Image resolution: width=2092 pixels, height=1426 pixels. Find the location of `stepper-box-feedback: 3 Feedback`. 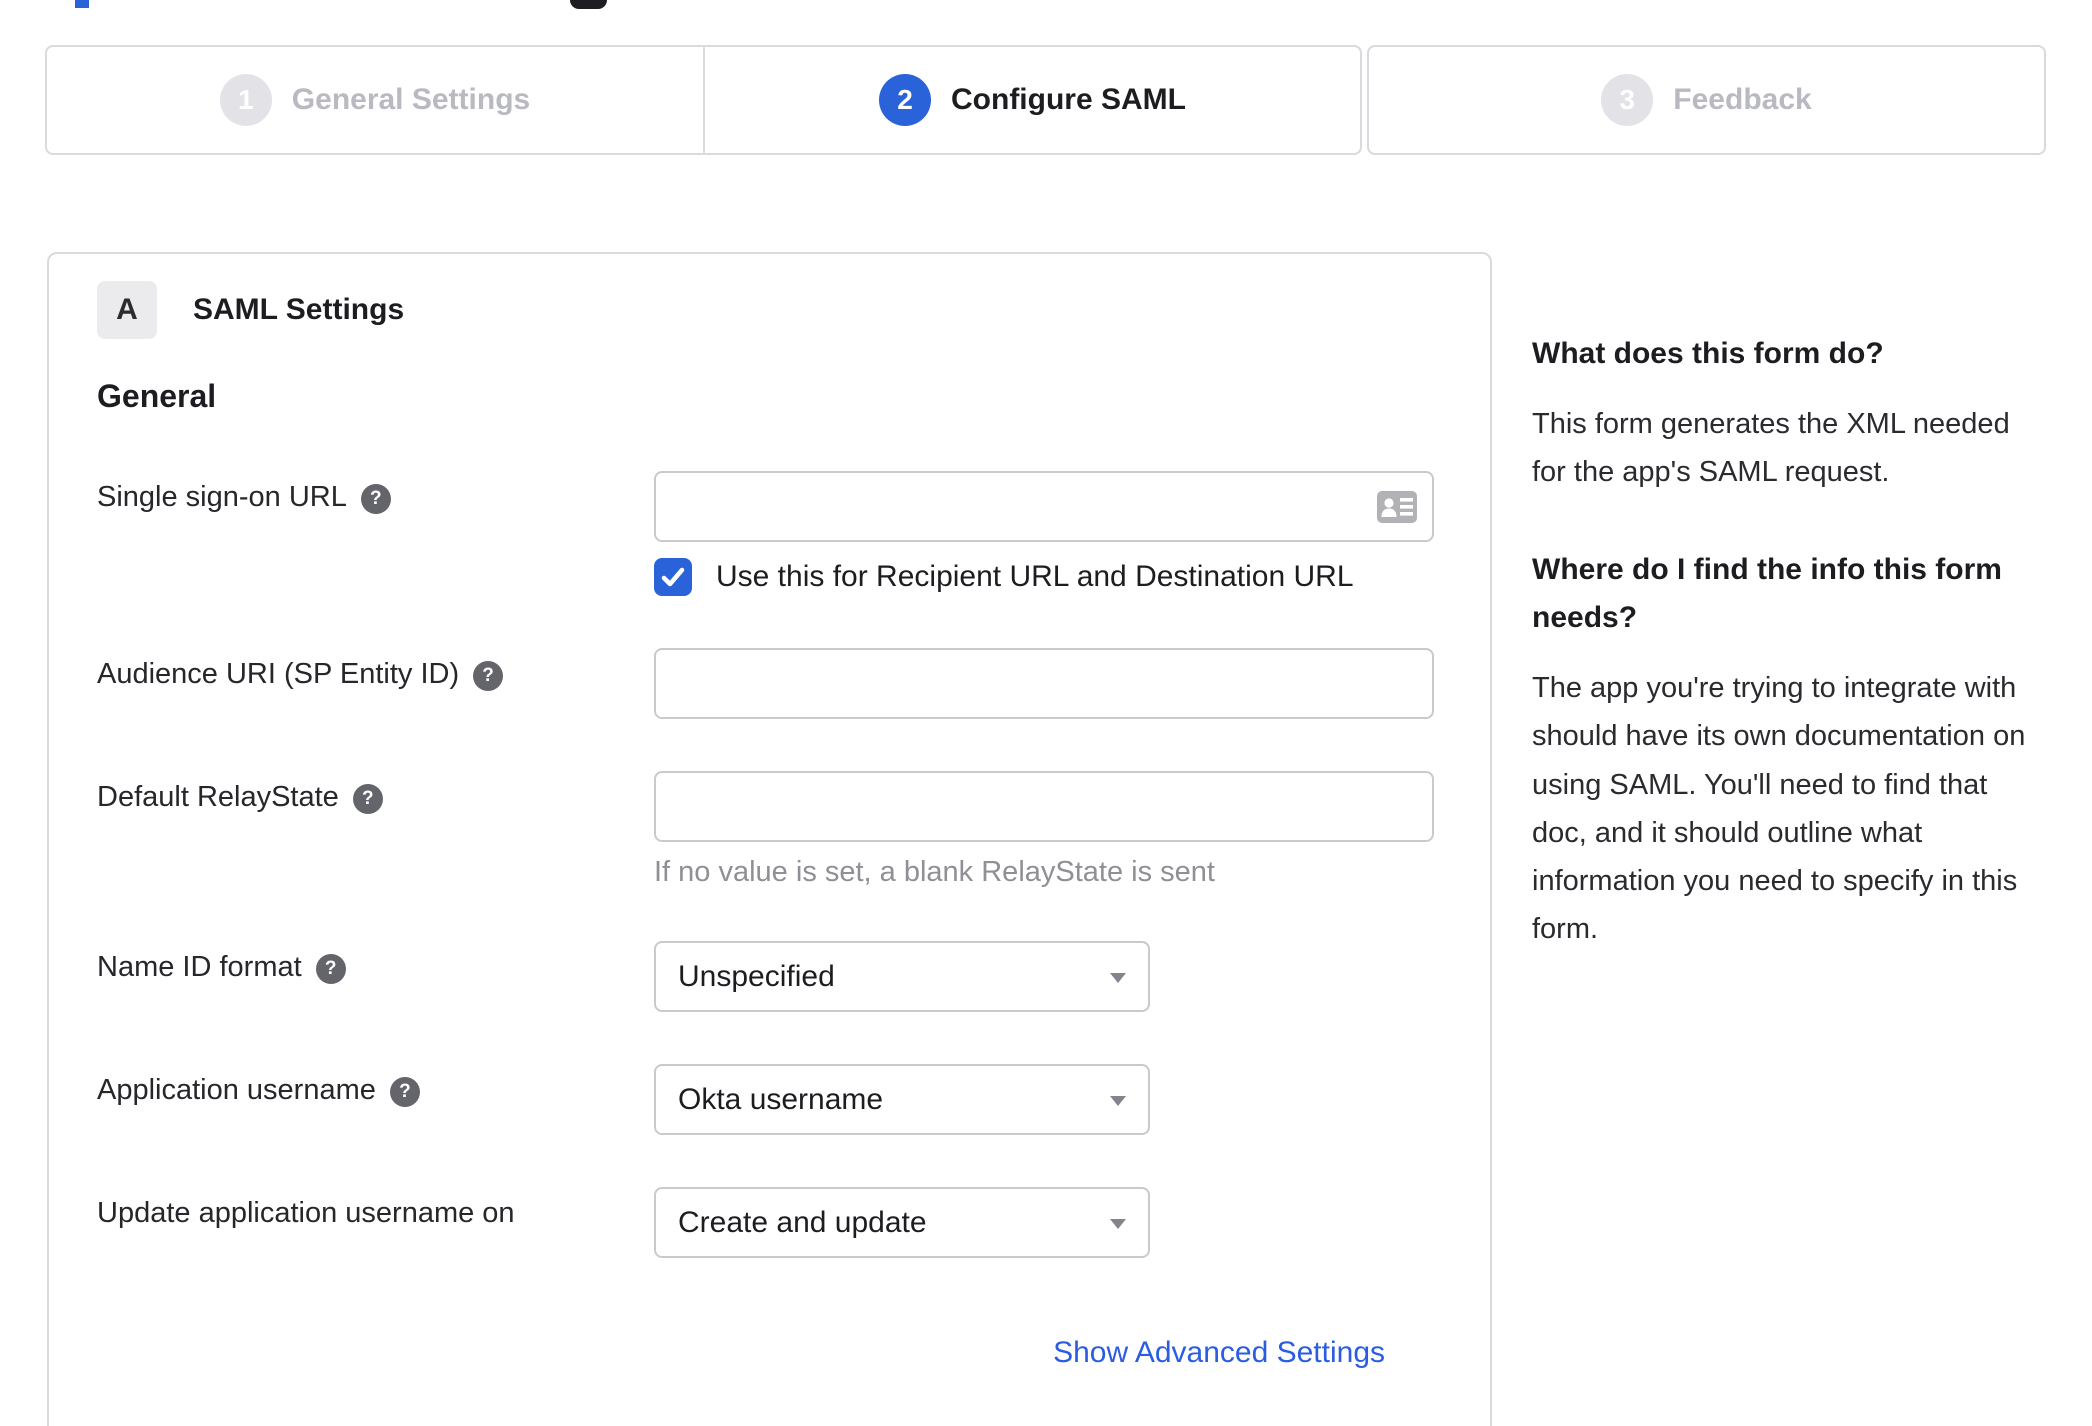

stepper-box-feedback: 3 Feedback is located at coordinates (1706, 100).